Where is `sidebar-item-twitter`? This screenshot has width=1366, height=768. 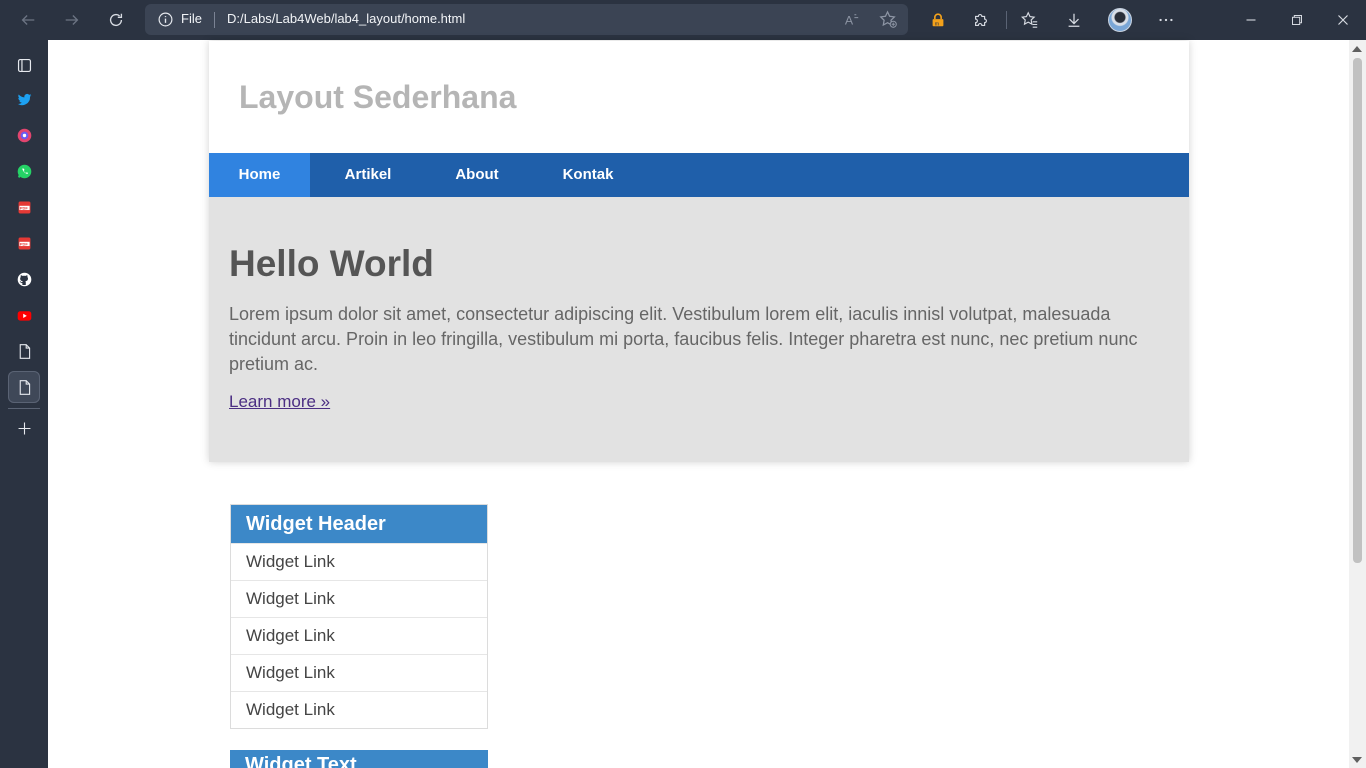
sidebar-item-twitter is located at coordinates (24, 99).